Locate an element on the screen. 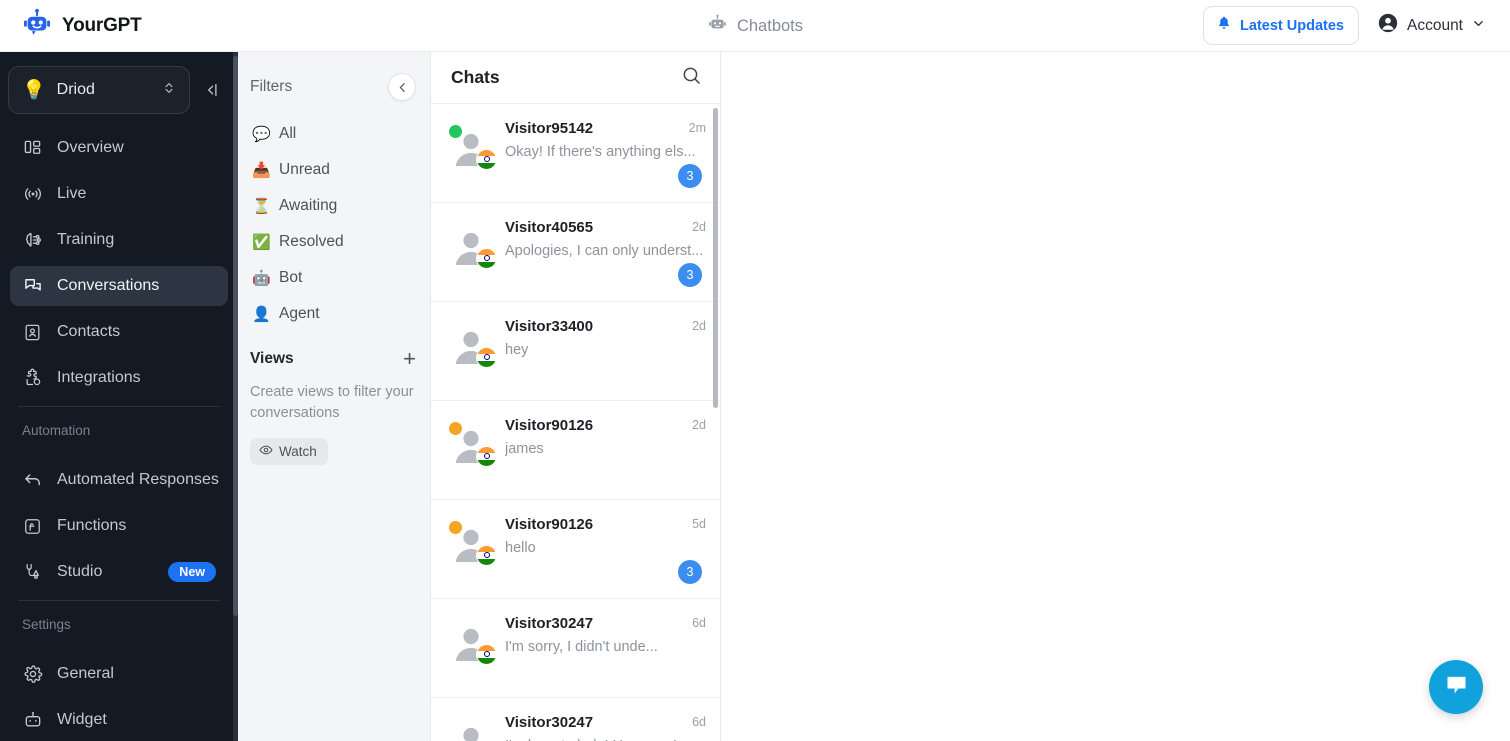 The width and height of the screenshot is (1510, 741). chat-list-item: Visitor90126 2d james is located at coordinates (575, 450).